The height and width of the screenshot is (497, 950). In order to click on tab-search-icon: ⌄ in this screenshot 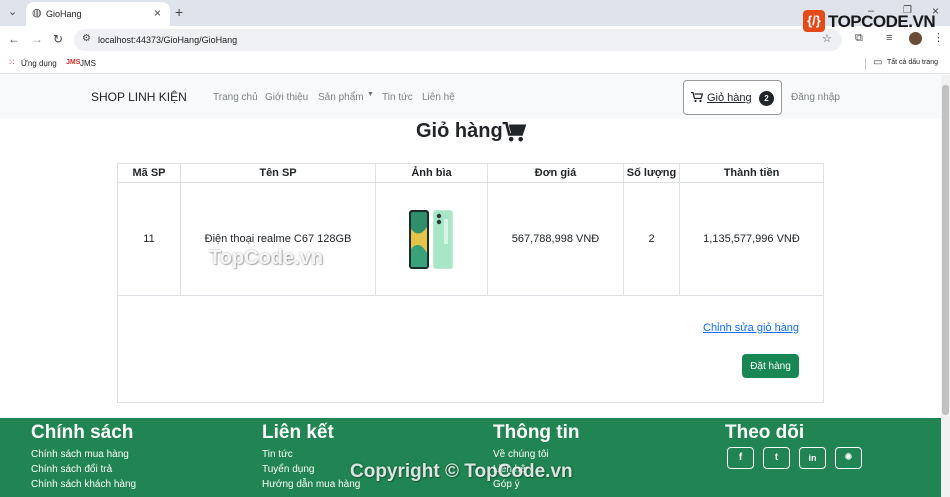, I will do `click(12, 12)`.